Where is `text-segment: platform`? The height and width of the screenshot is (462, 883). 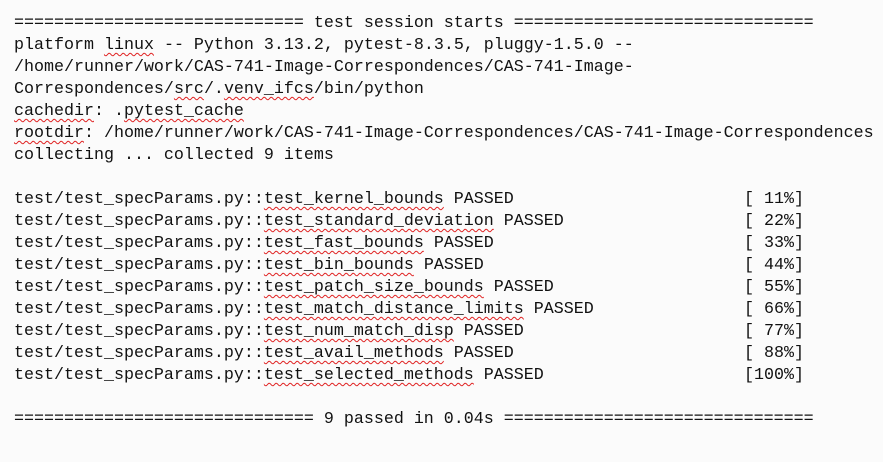 text-segment: platform is located at coordinates (59, 45).